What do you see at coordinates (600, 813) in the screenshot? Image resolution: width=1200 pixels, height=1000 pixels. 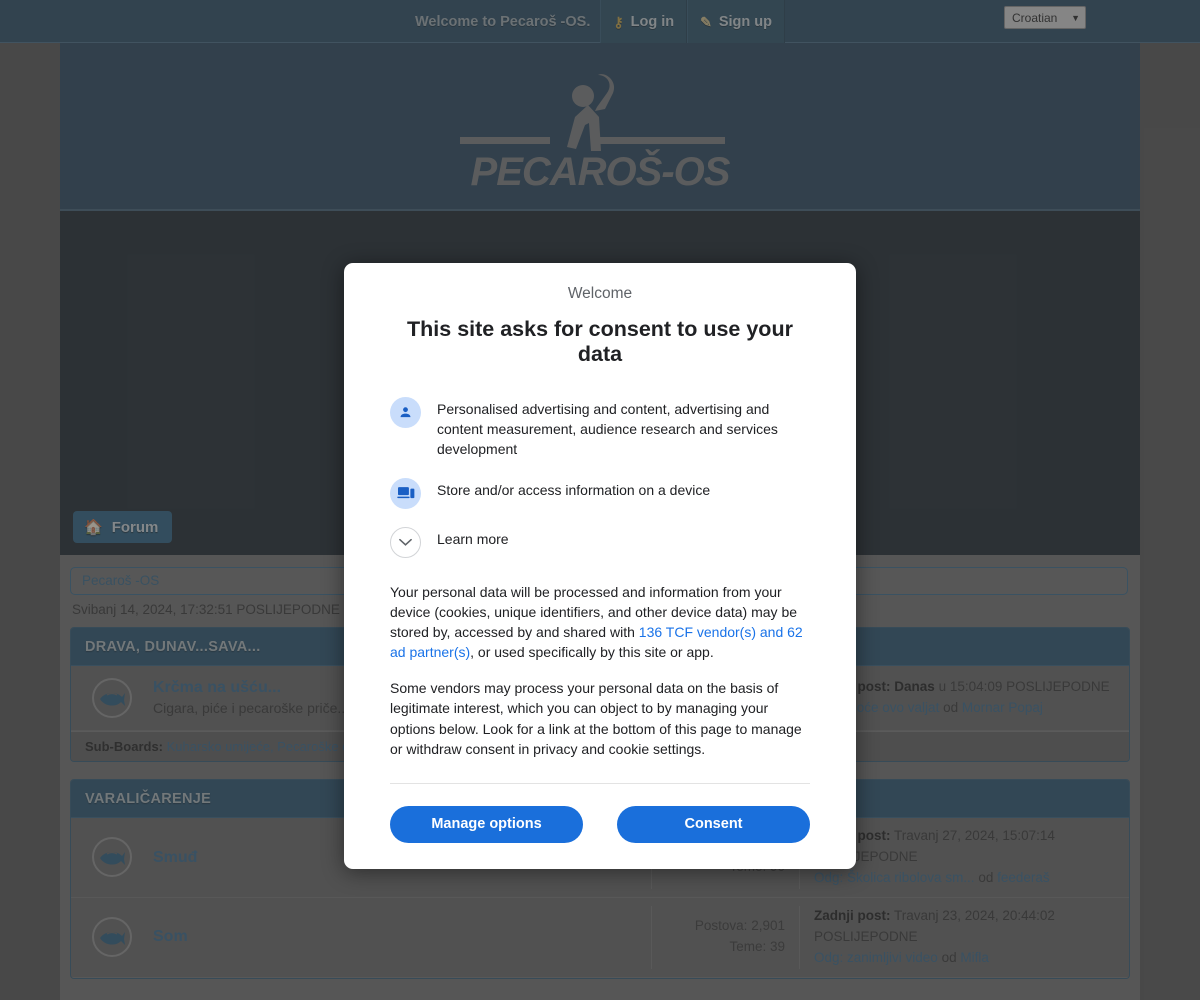 I see `consent-actions: Manage options Consent` at bounding box center [600, 813].